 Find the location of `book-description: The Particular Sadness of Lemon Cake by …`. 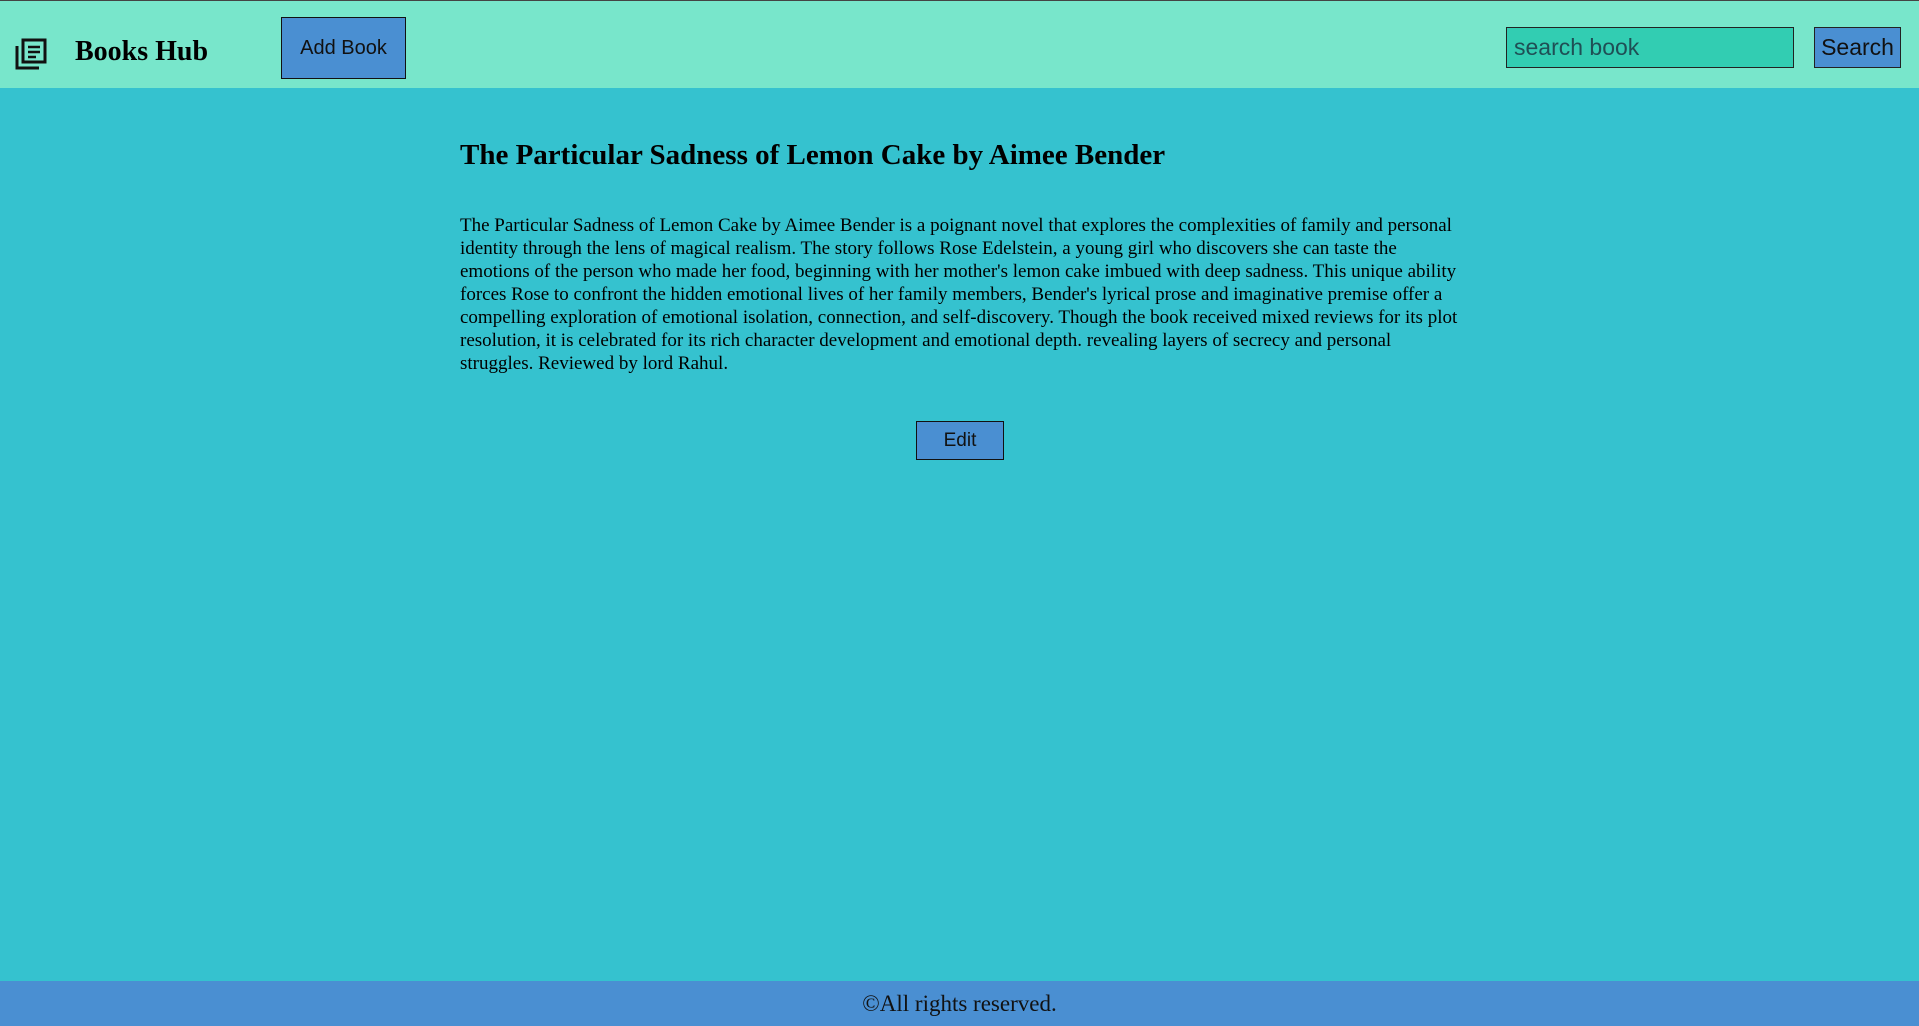

book-description: The Particular Sadness of Lemon Cake by … is located at coordinates (959, 294).